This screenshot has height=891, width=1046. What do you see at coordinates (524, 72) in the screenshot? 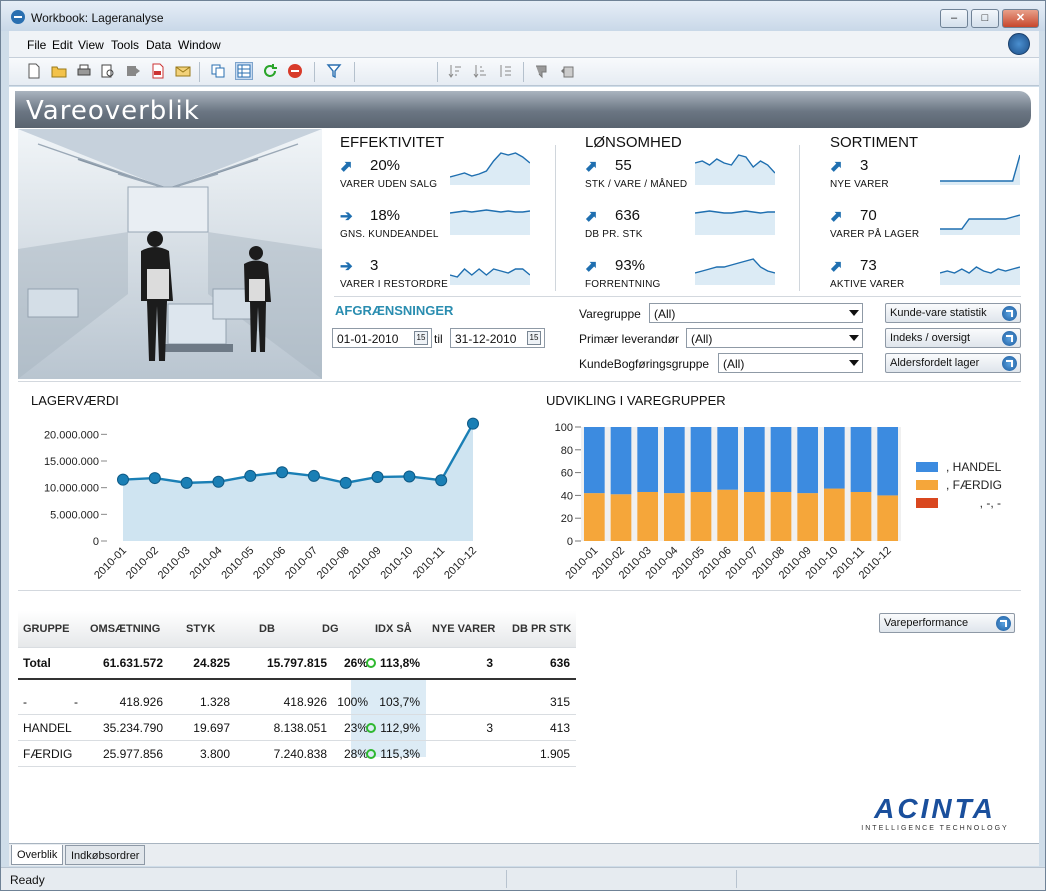
I see `toolbar` at bounding box center [524, 72].